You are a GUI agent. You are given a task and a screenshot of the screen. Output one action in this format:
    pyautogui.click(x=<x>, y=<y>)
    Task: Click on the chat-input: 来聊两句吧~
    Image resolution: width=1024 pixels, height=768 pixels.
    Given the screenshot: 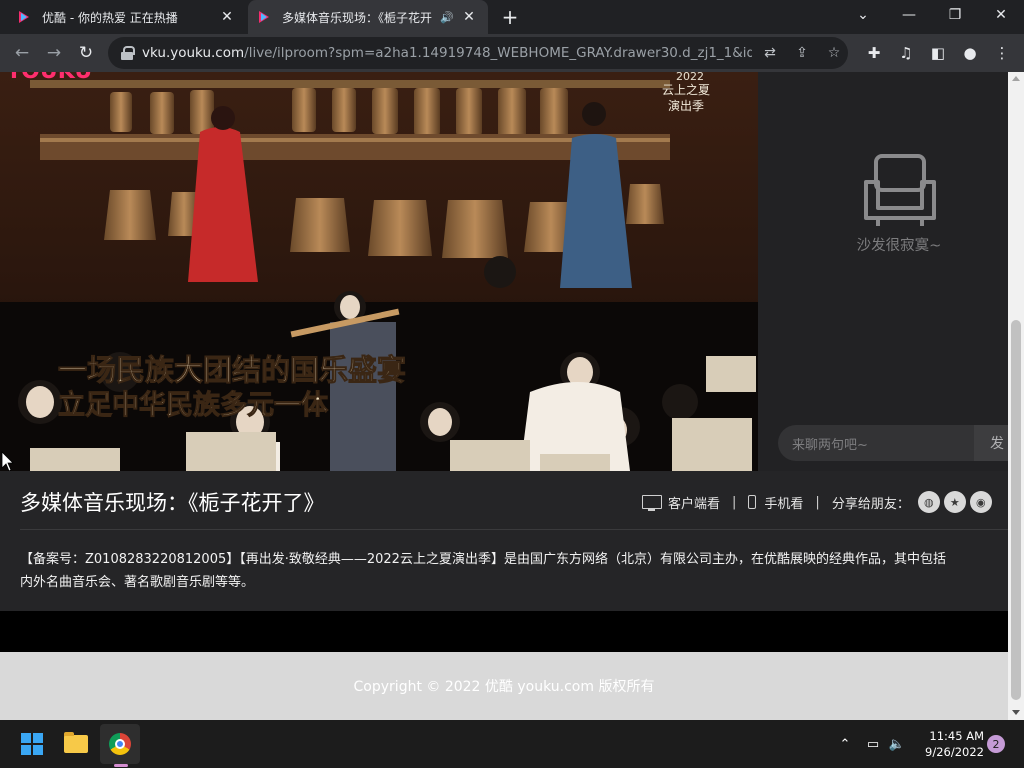 What is the action you would take?
    pyautogui.click(x=876, y=443)
    